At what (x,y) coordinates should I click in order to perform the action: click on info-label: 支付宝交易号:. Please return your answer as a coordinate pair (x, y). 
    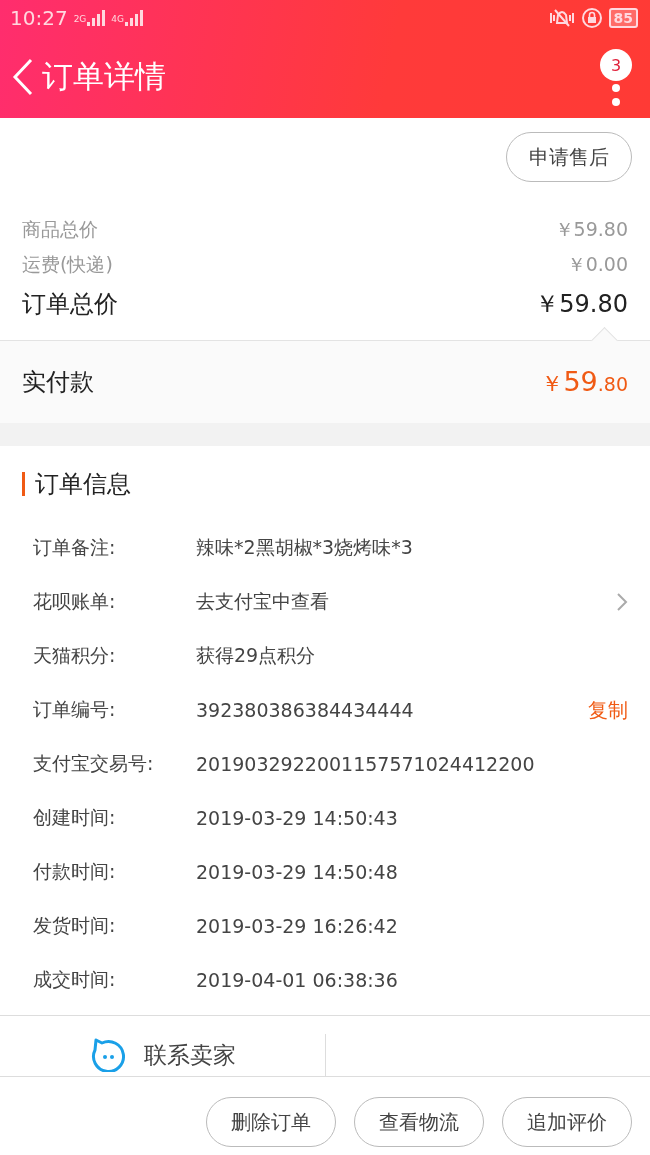
    Looking at the image, I should click on (94, 763).